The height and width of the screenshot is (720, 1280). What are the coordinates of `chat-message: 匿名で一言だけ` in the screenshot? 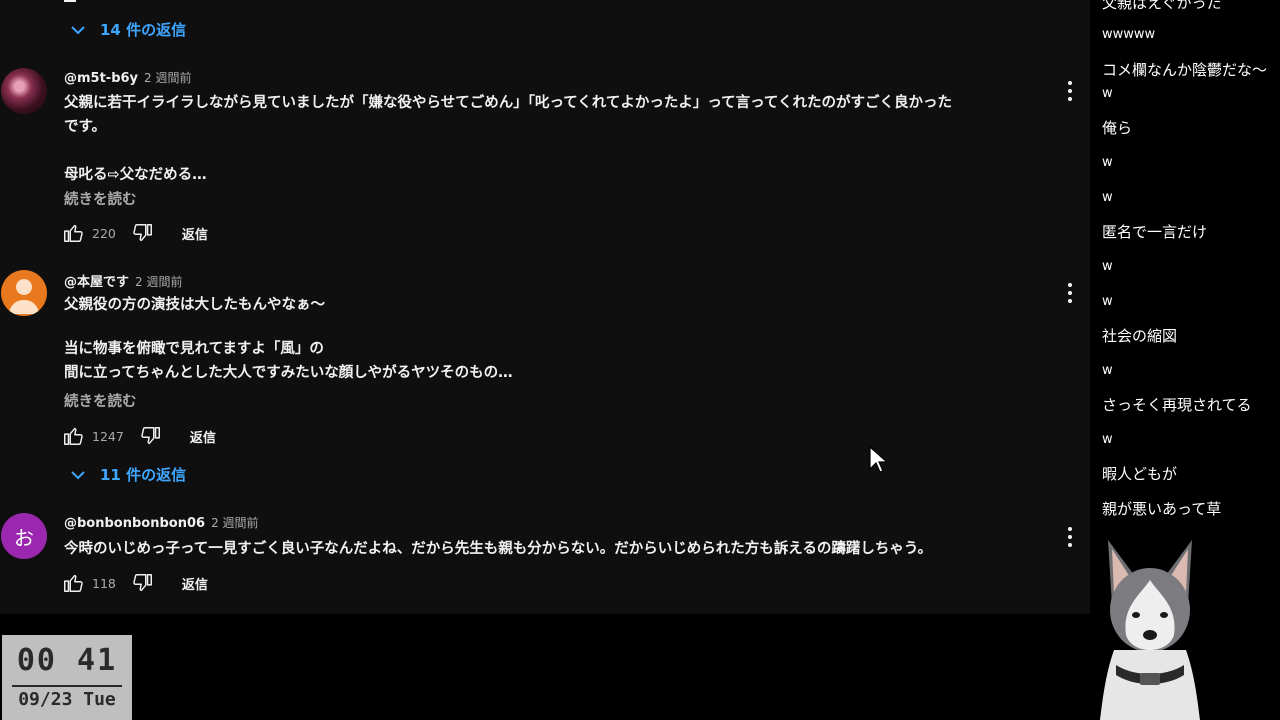 It's located at (1155, 232).